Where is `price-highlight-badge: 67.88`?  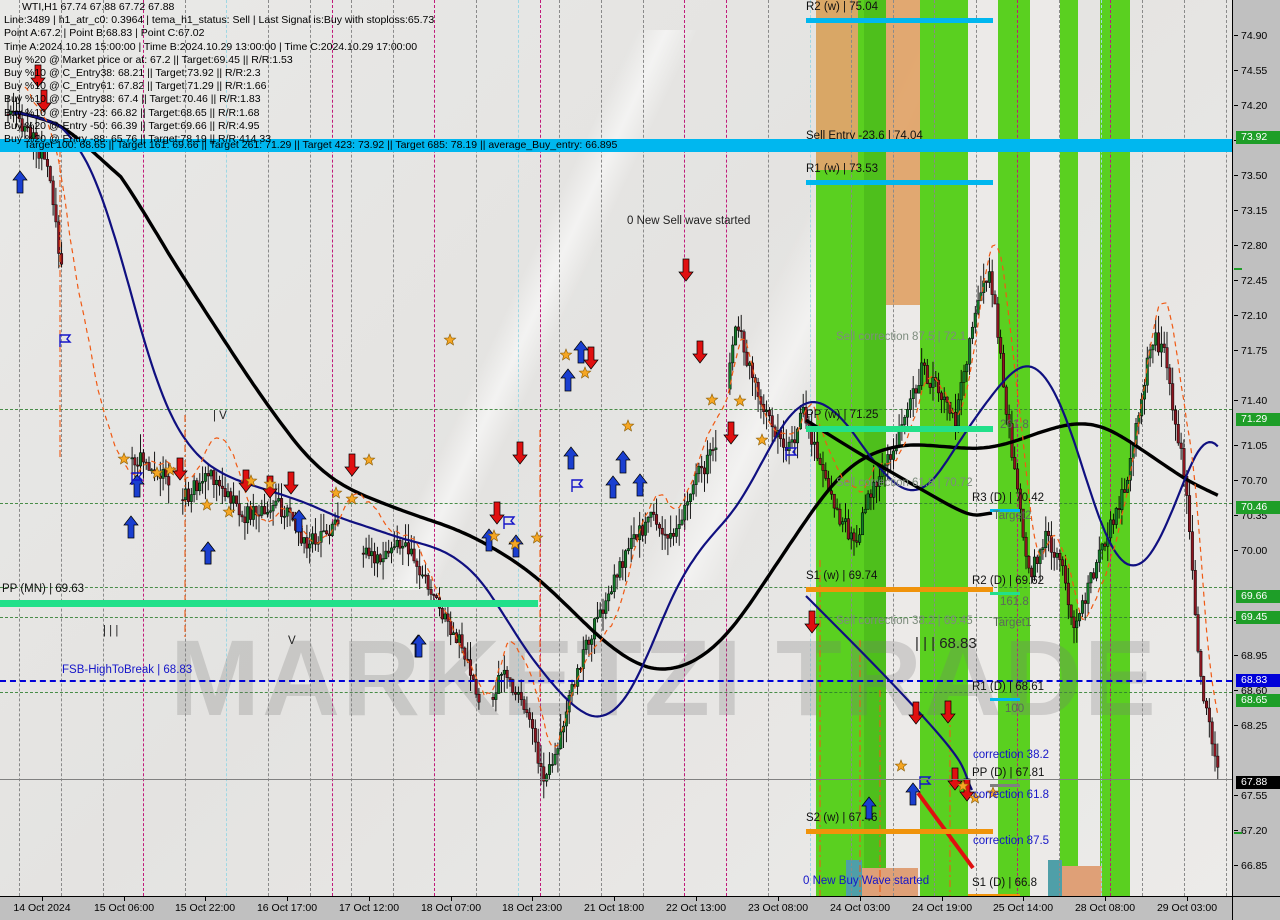 price-highlight-badge: 67.88 is located at coordinates (1258, 782).